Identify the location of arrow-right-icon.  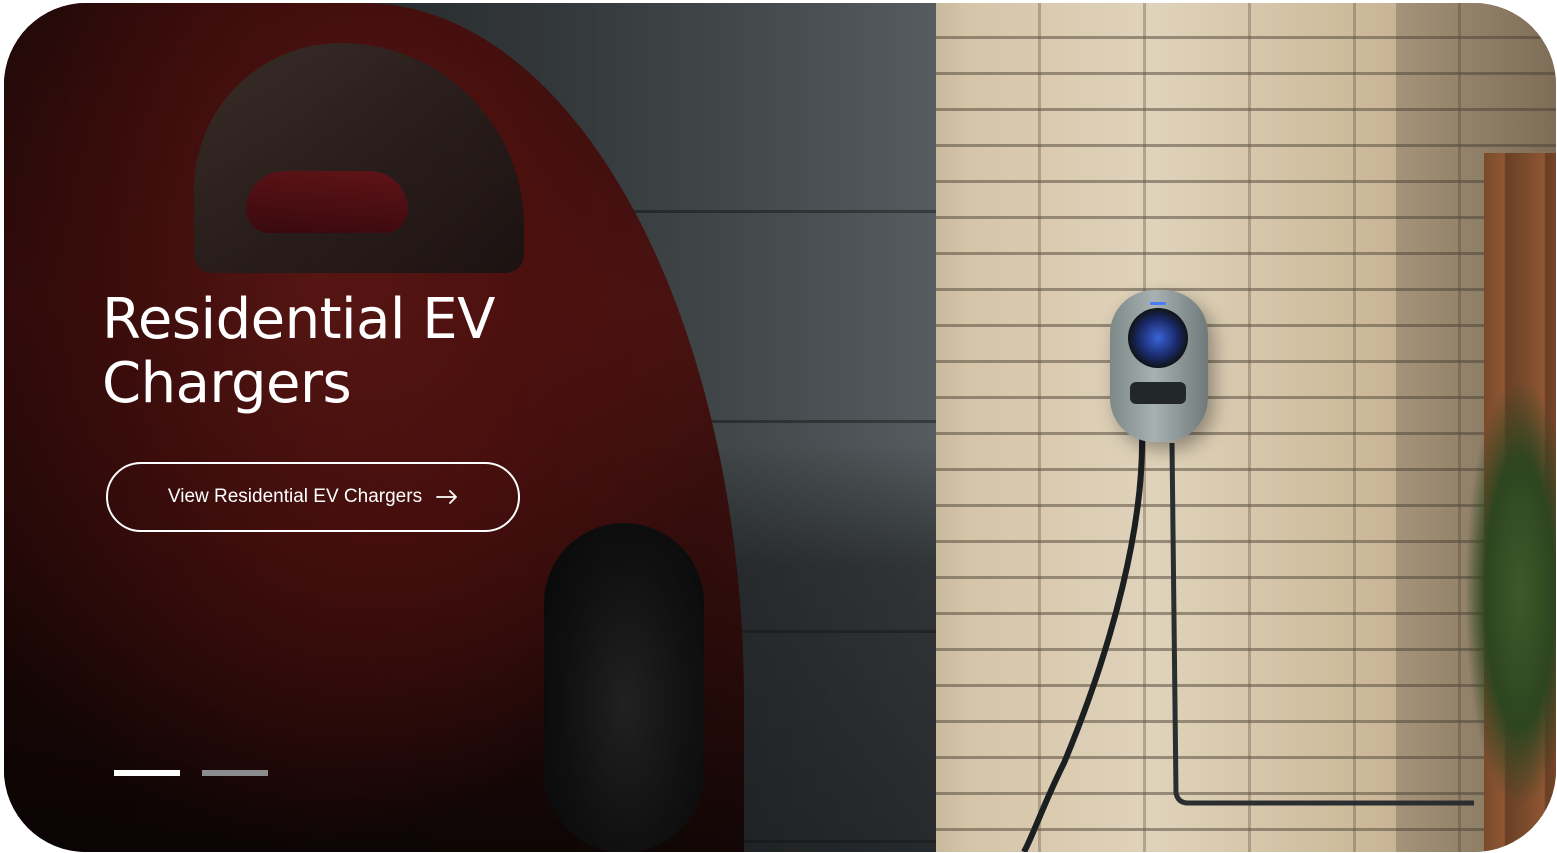
(446, 497).